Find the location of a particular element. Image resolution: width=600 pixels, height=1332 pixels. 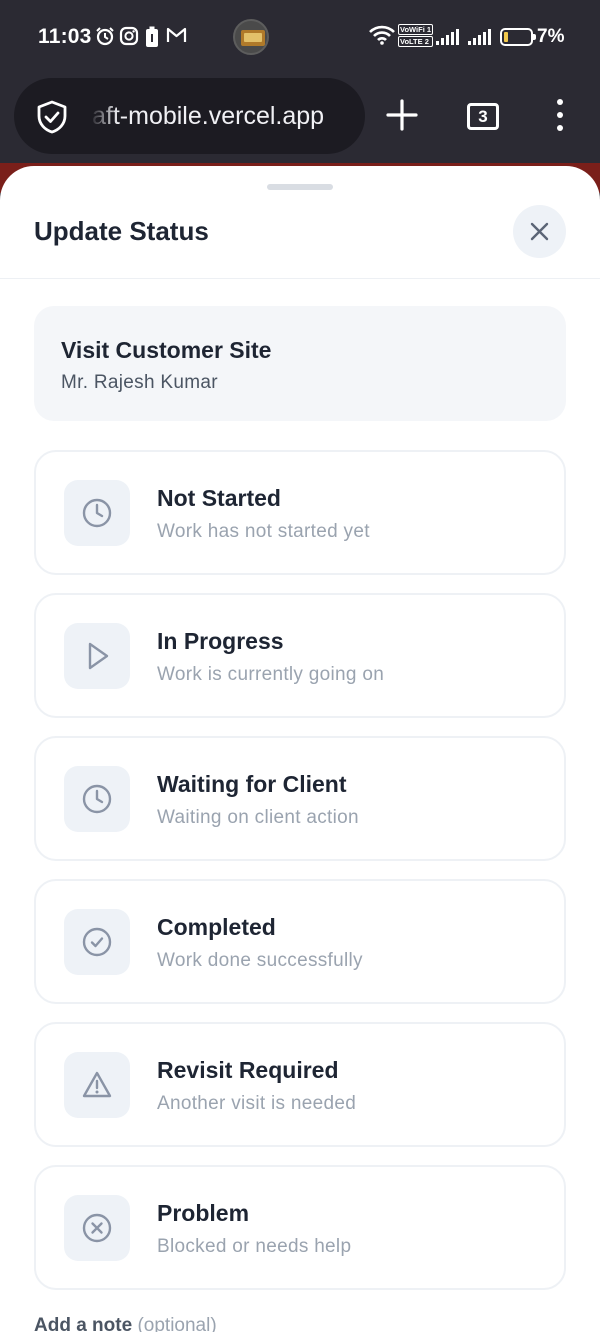

option-description: Work done successfully is located at coordinates (260, 960).